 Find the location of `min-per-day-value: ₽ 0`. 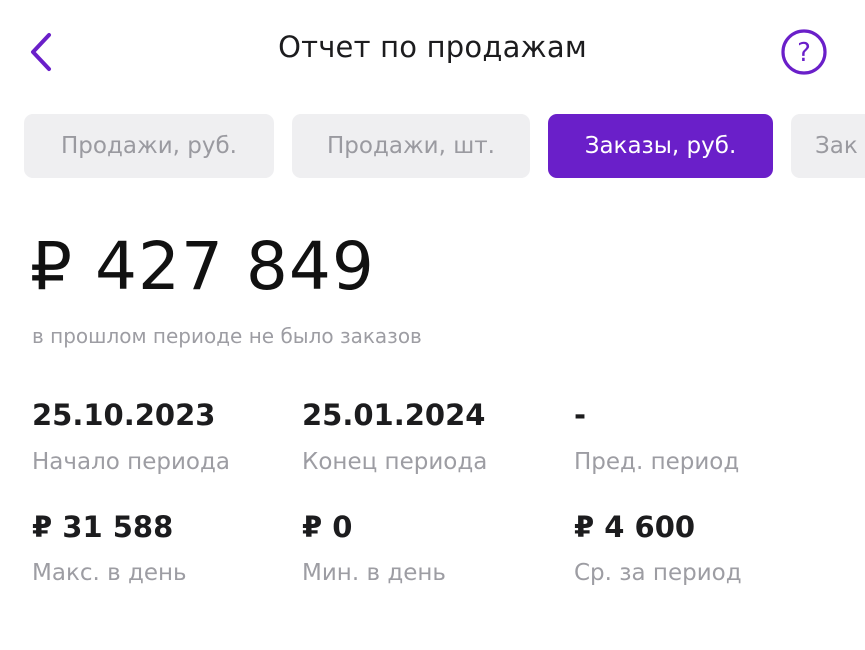

min-per-day-value: ₽ 0 is located at coordinates (327, 527).